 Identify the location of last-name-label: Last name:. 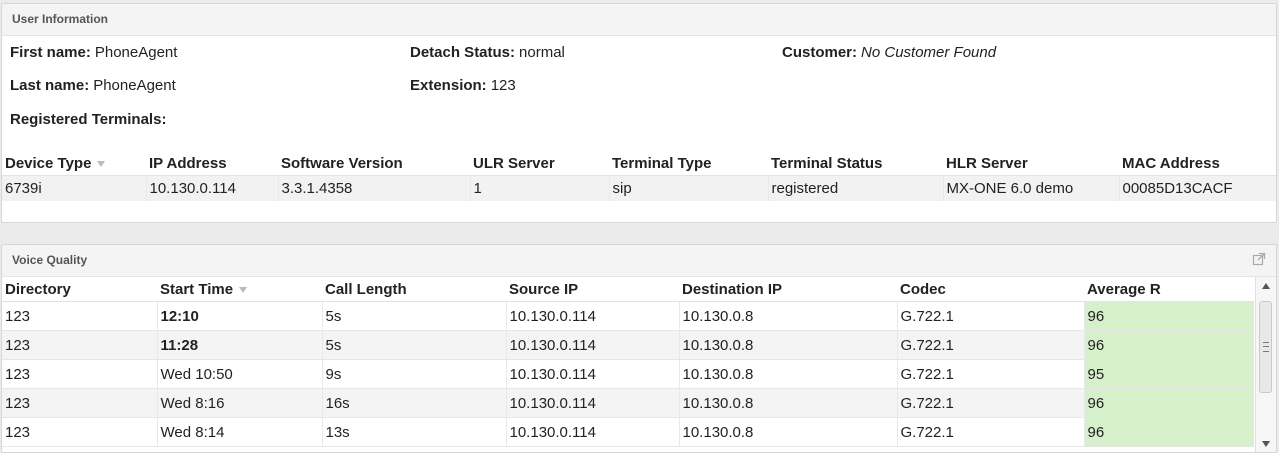
(50, 85).